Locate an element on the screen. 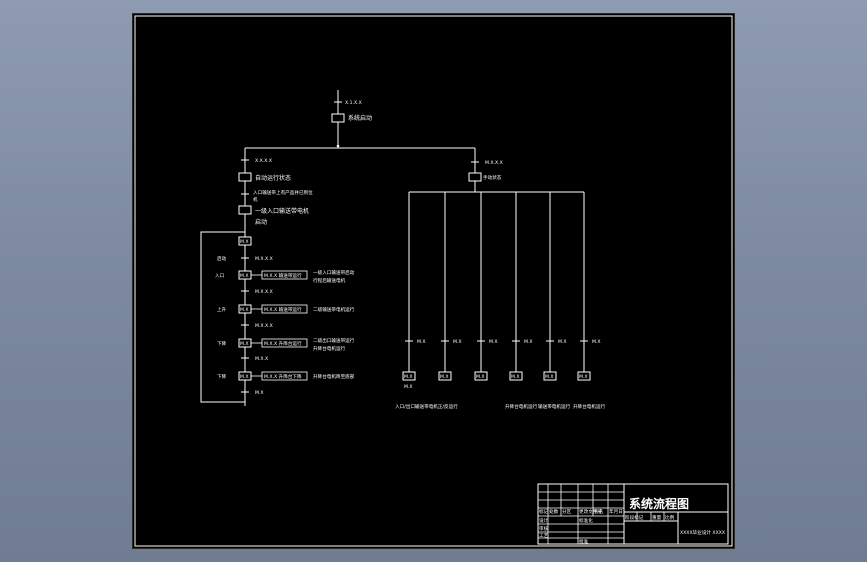 Image resolution: width=867 pixels, height=562 pixels. auto-desc-2: 二级输送带电机运行 is located at coordinates (334, 309).